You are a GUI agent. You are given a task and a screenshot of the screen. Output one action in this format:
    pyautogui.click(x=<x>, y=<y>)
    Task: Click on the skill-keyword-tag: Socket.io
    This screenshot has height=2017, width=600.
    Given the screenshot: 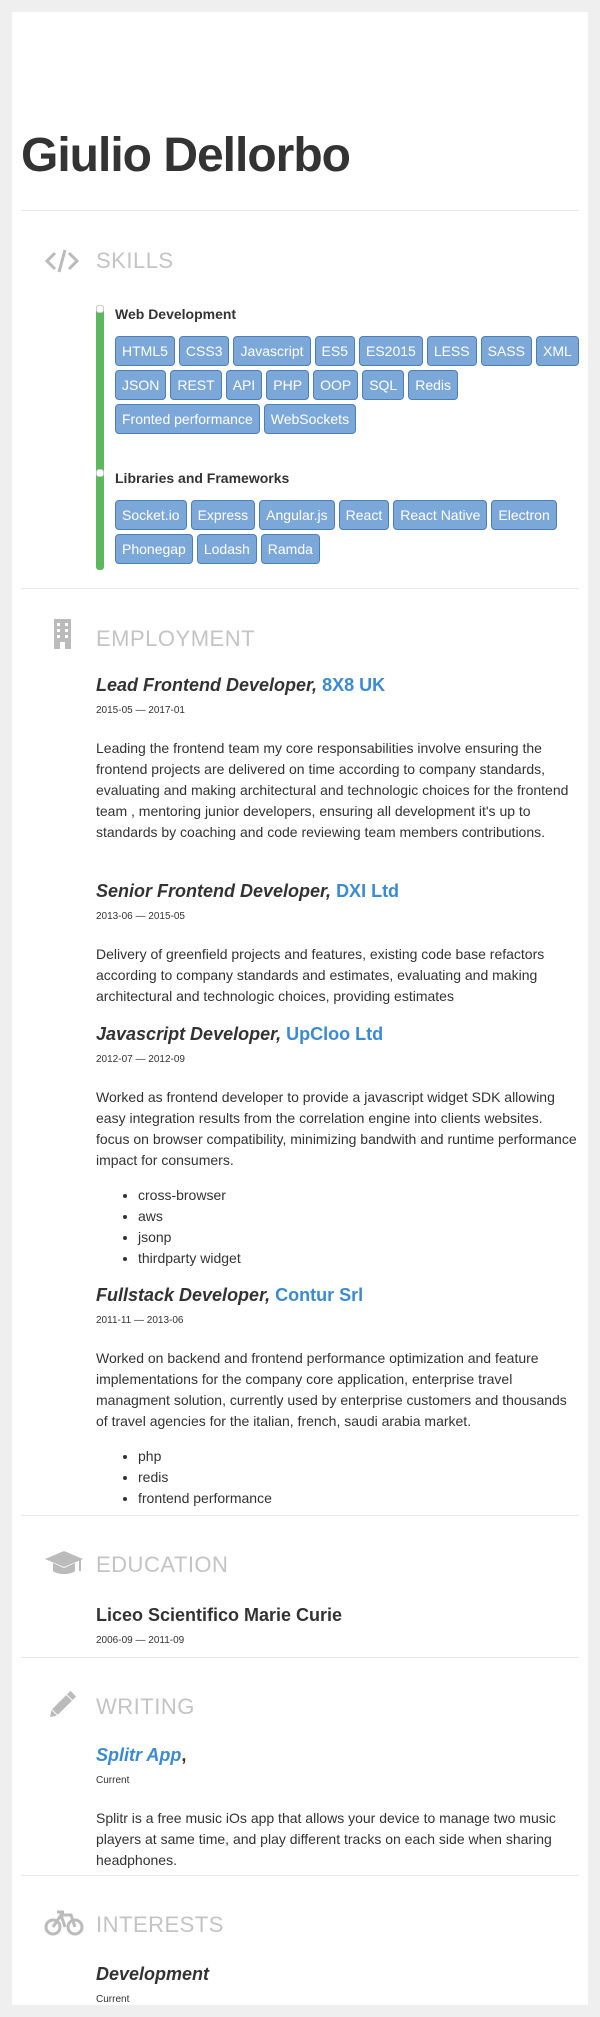 What is the action you would take?
    pyautogui.click(x=151, y=515)
    